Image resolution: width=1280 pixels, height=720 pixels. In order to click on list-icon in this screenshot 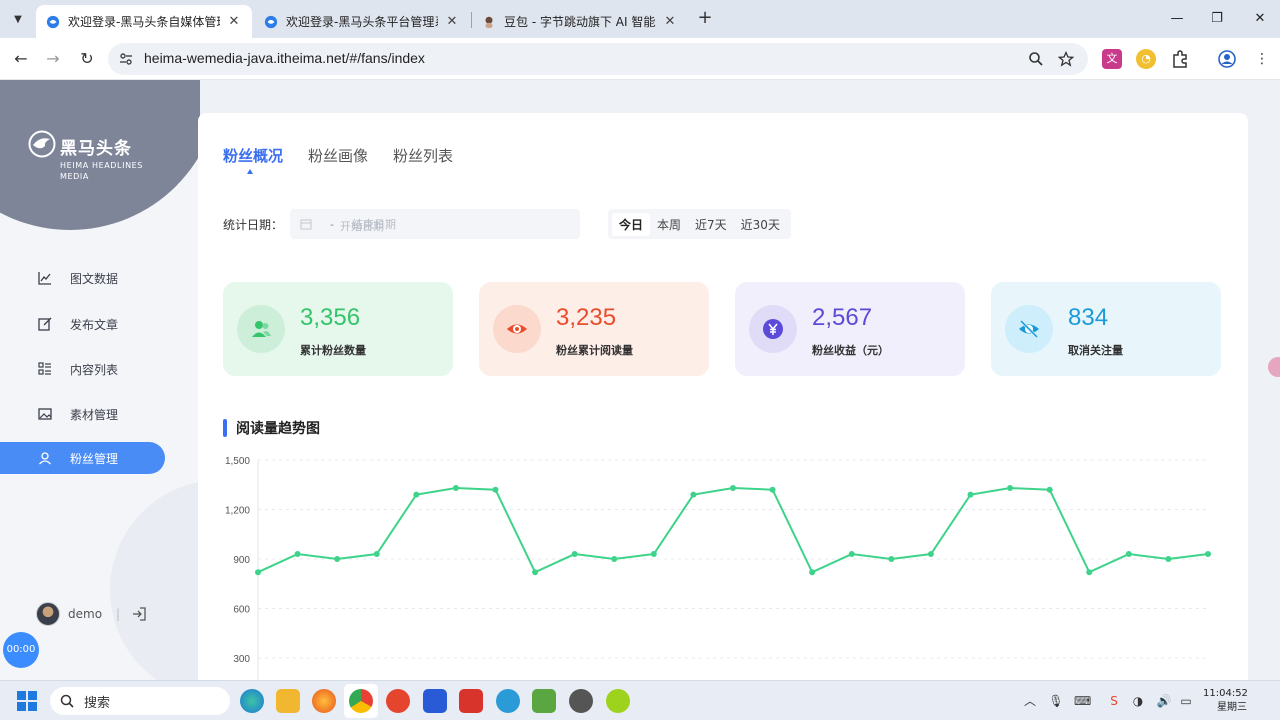, I will do `click(44, 368)`.